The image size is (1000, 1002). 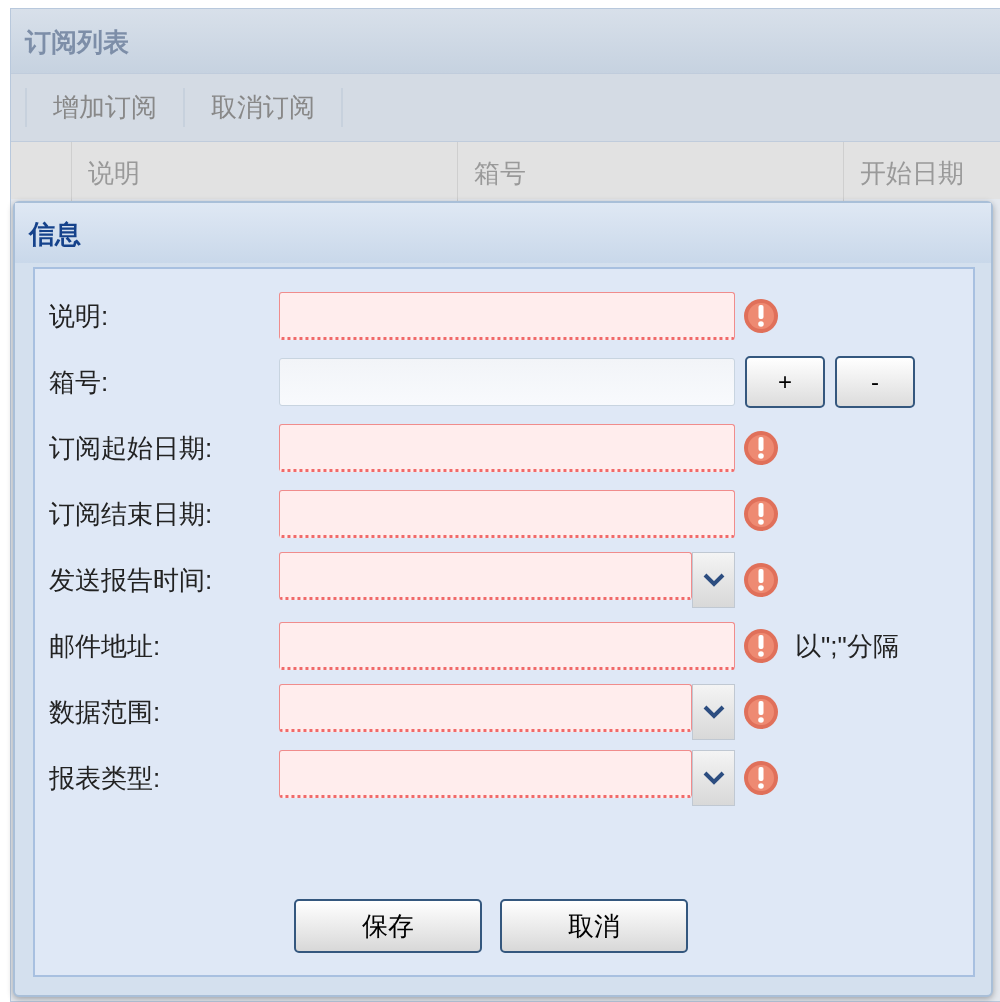 What do you see at coordinates (131, 448) in the screenshot?
I see `field-label: 订阅起始日期:` at bounding box center [131, 448].